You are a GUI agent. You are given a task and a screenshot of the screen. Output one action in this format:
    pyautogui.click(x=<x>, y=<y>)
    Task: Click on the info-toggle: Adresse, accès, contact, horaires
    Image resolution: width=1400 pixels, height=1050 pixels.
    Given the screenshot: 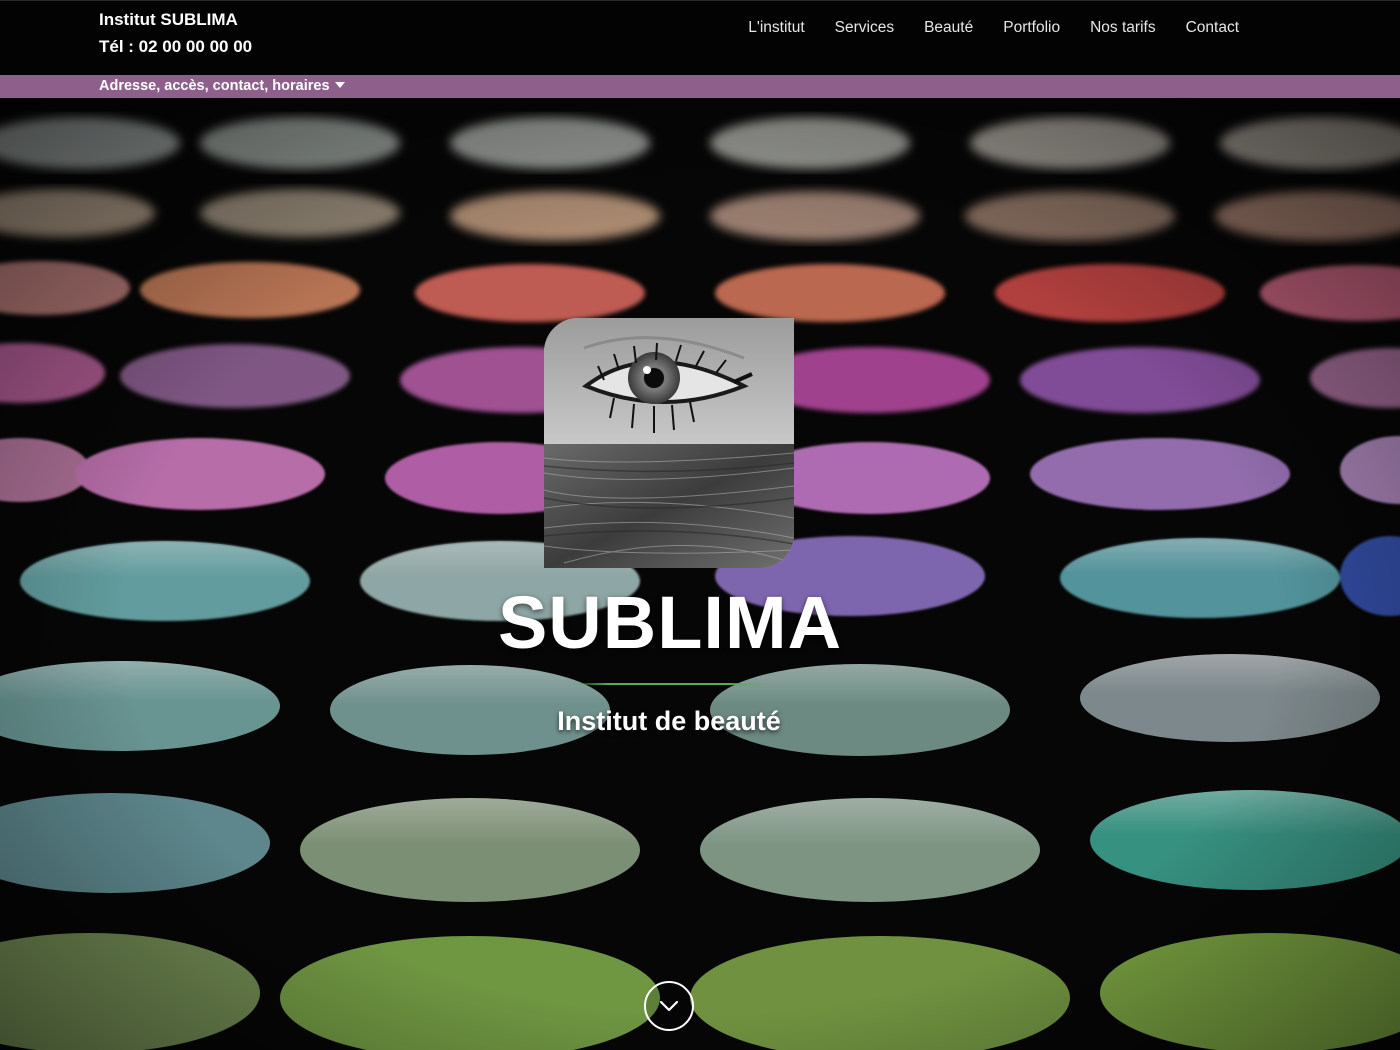 What is the action you would take?
    pyautogui.click(x=222, y=86)
    